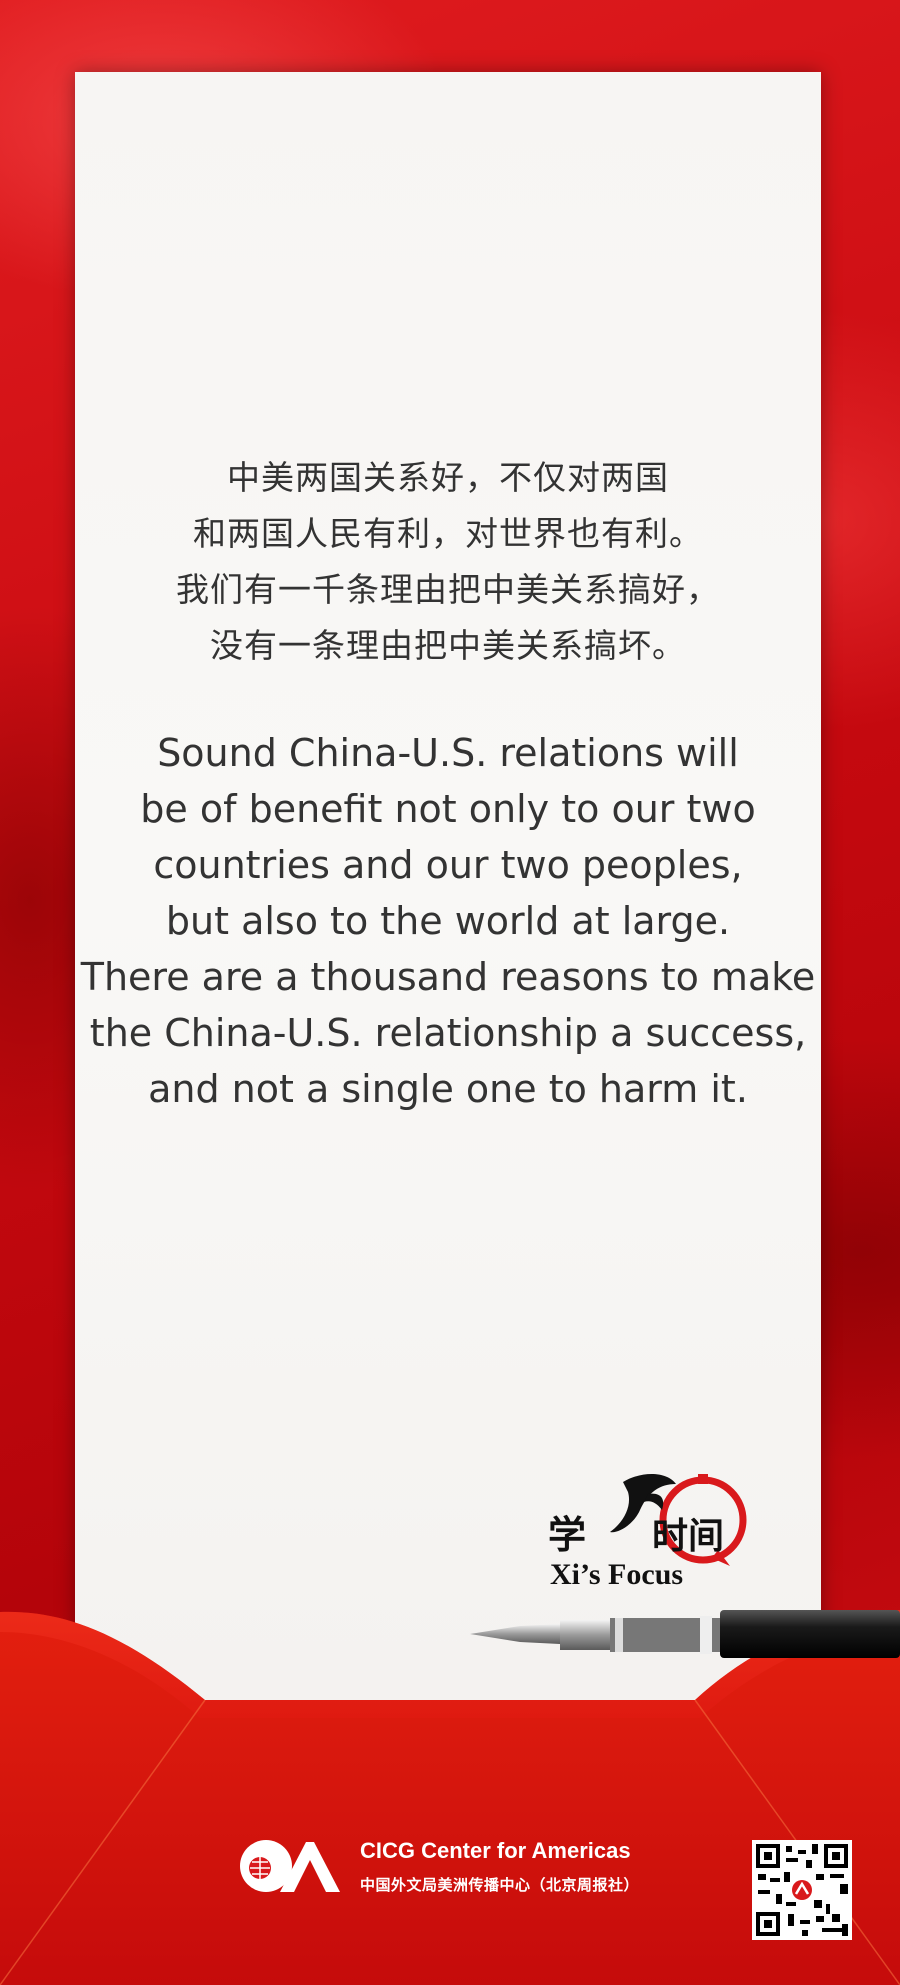  Describe the element at coordinates (290, 1866) in the screenshot. I see `cicg-logo-icon` at that location.